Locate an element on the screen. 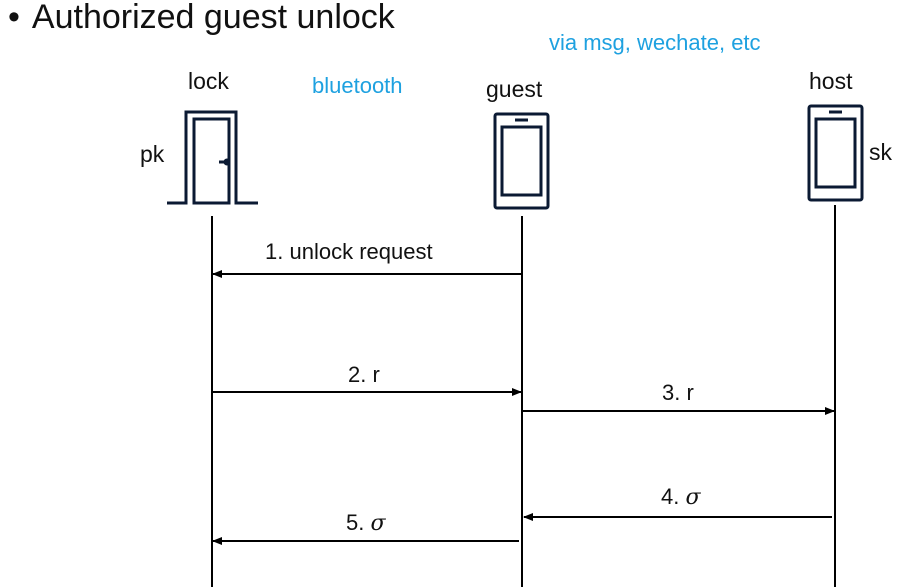  message-2-step: 2. is located at coordinates (357, 374).